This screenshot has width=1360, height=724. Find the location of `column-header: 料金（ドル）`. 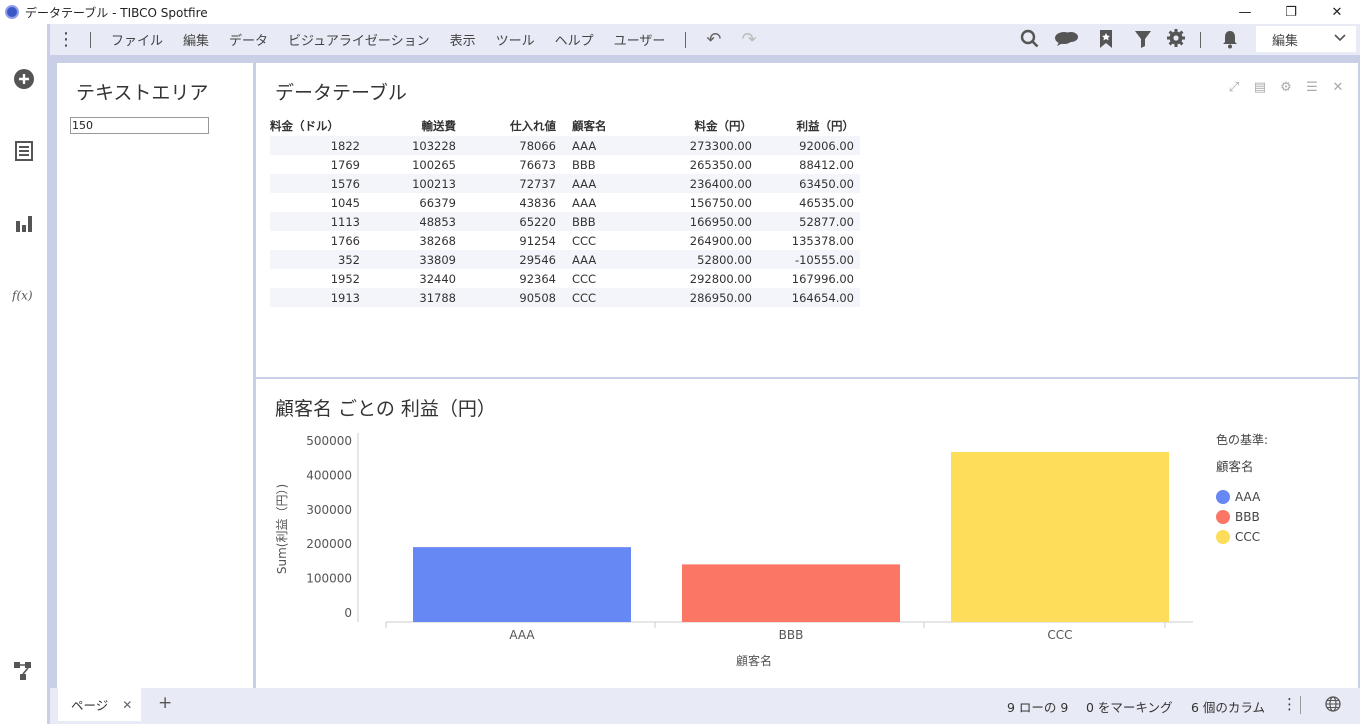

column-header: 料金（ドル） is located at coordinates (315, 126).